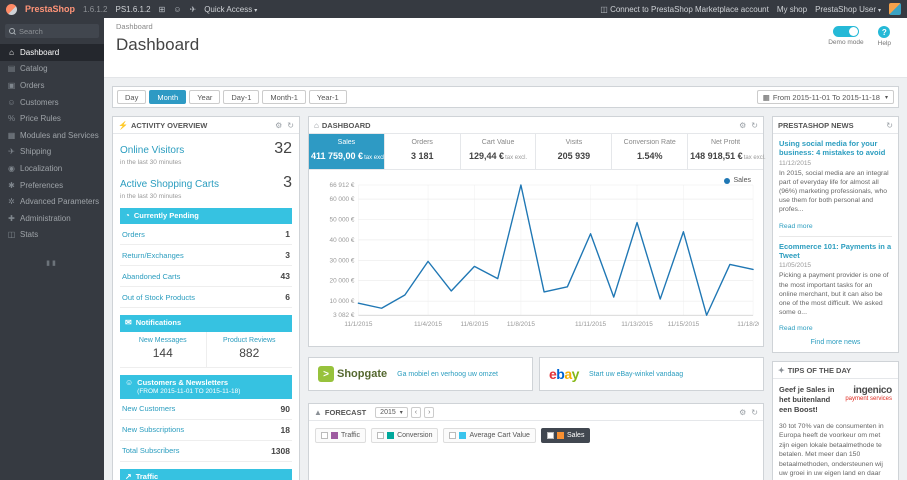 The height and width of the screenshot is (480, 907). I want to click on new-messages-link: New Messages 144, so click(163, 349).